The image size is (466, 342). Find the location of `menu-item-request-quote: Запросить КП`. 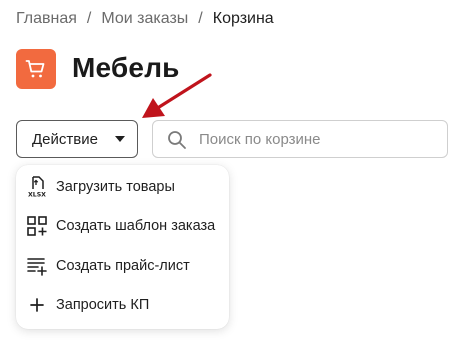

menu-item-request-quote: Запросить КП is located at coordinates (122, 305).